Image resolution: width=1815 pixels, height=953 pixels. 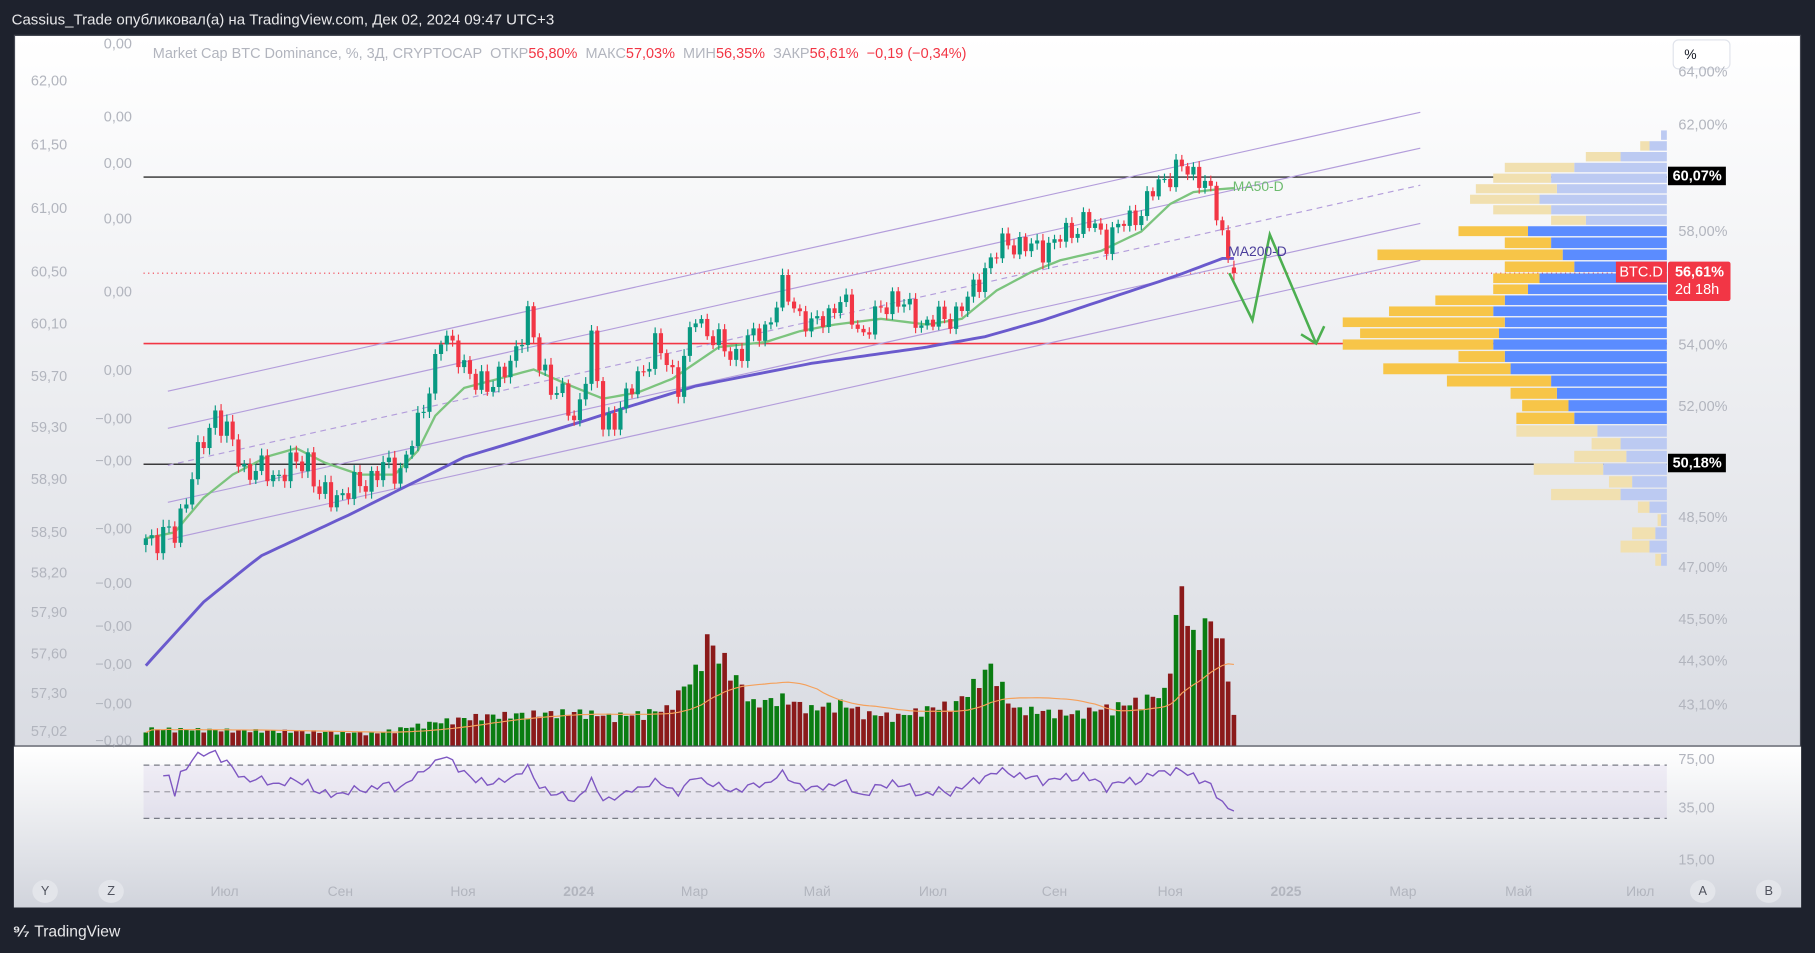 What do you see at coordinates (1703, 661) in the screenshot?
I see `price-axis-label: 44,30%` at bounding box center [1703, 661].